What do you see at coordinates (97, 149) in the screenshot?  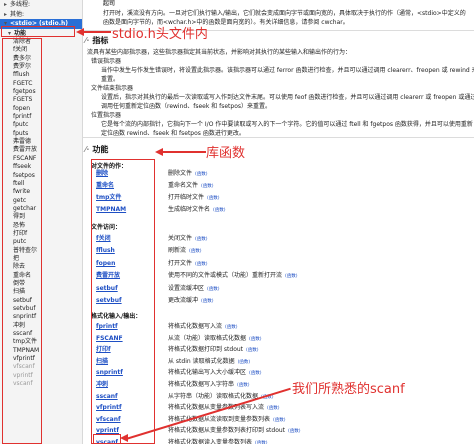 I see `functions-section-title: ⁄· 功能` at bounding box center [97, 149].